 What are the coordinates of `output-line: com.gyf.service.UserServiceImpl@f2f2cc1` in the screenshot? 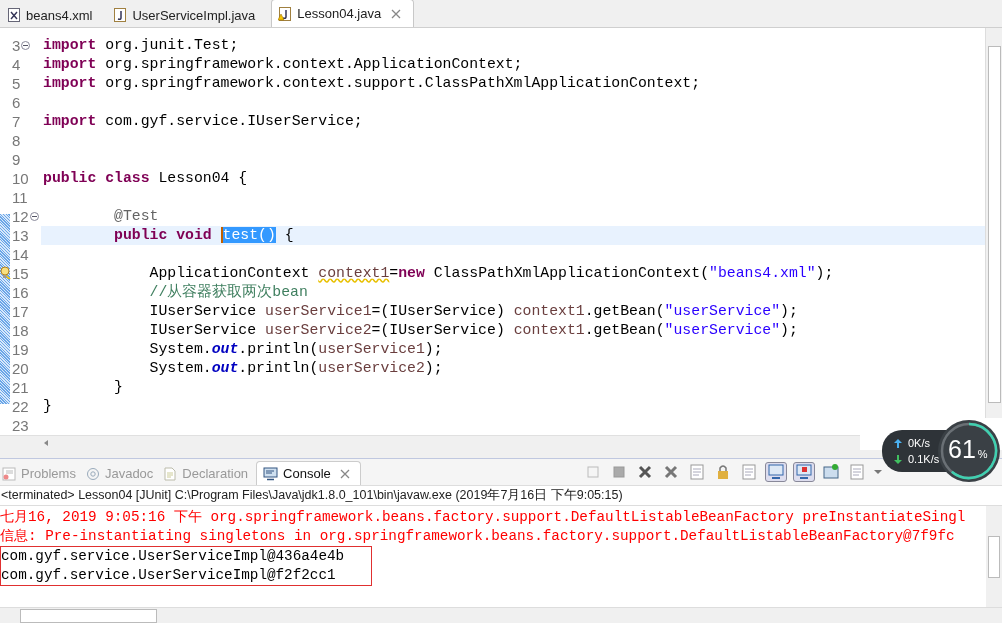 It's located at (169, 575).